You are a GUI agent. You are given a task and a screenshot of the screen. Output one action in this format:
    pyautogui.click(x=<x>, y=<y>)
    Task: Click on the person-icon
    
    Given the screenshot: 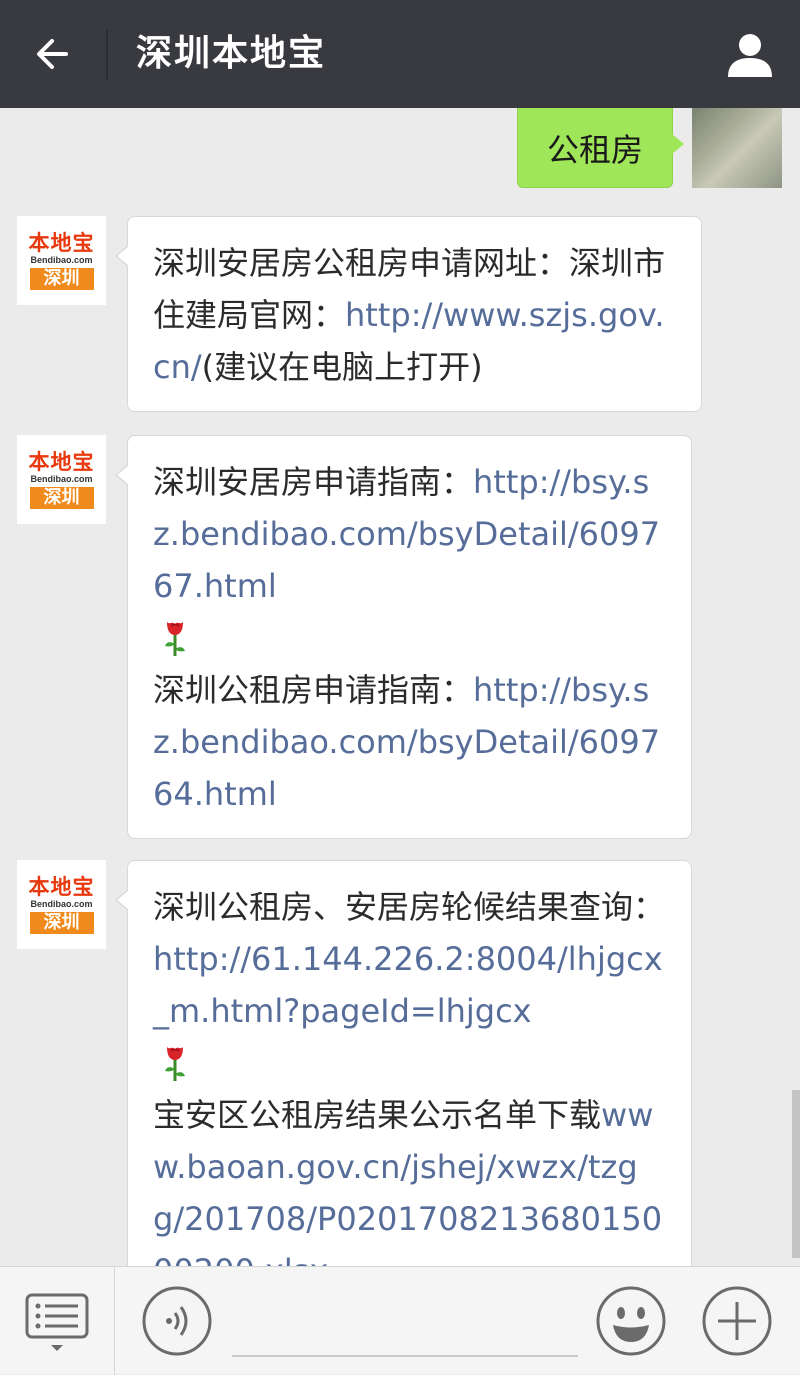 What is the action you would take?
    pyautogui.click(x=750, y=55)
    